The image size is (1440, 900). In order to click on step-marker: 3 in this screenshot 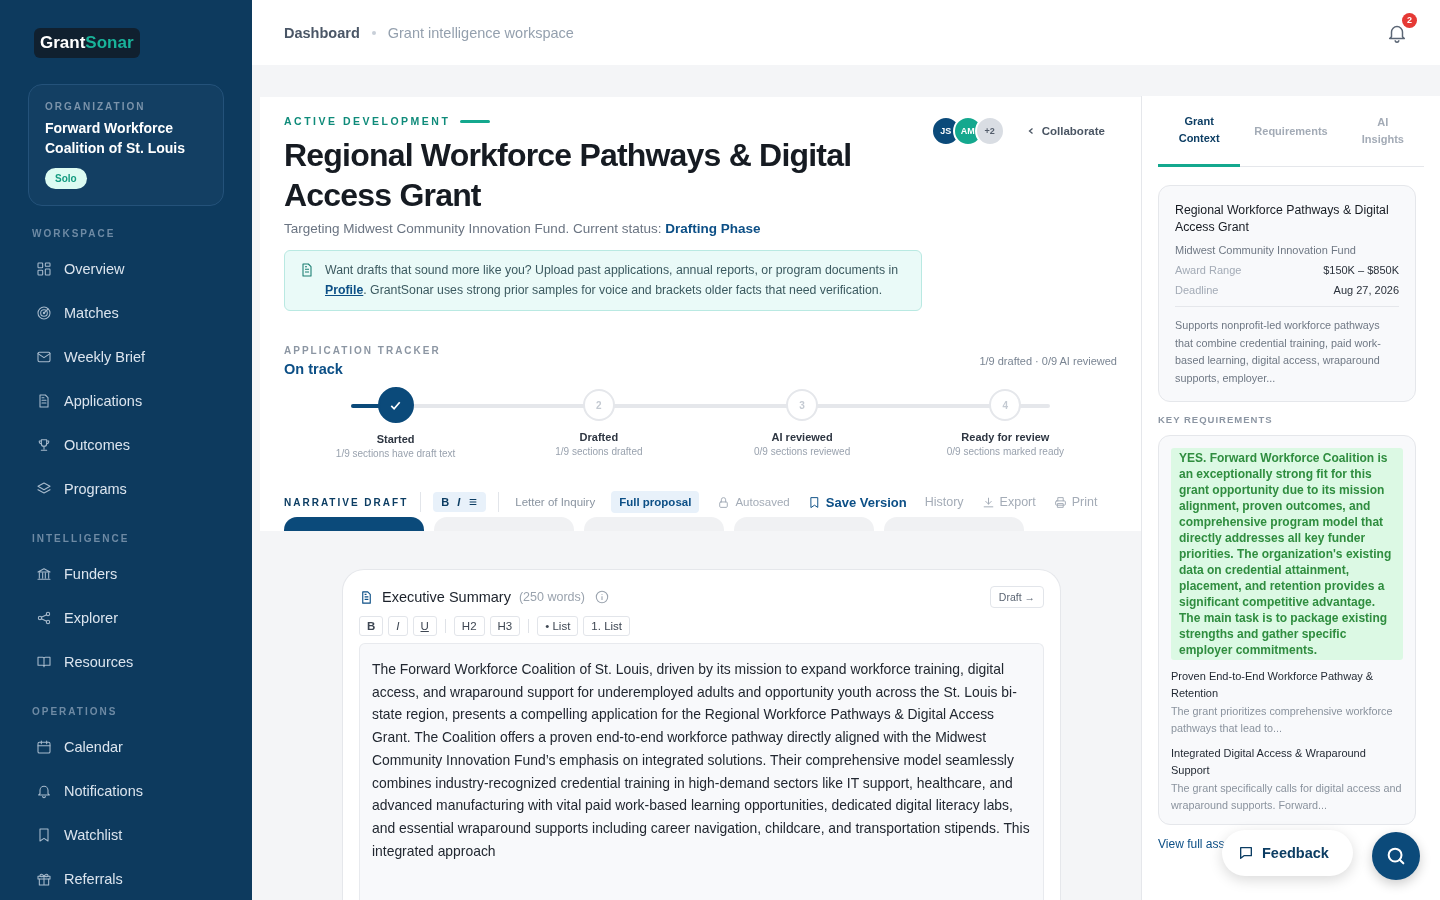, I will do `click(802, 405)`.